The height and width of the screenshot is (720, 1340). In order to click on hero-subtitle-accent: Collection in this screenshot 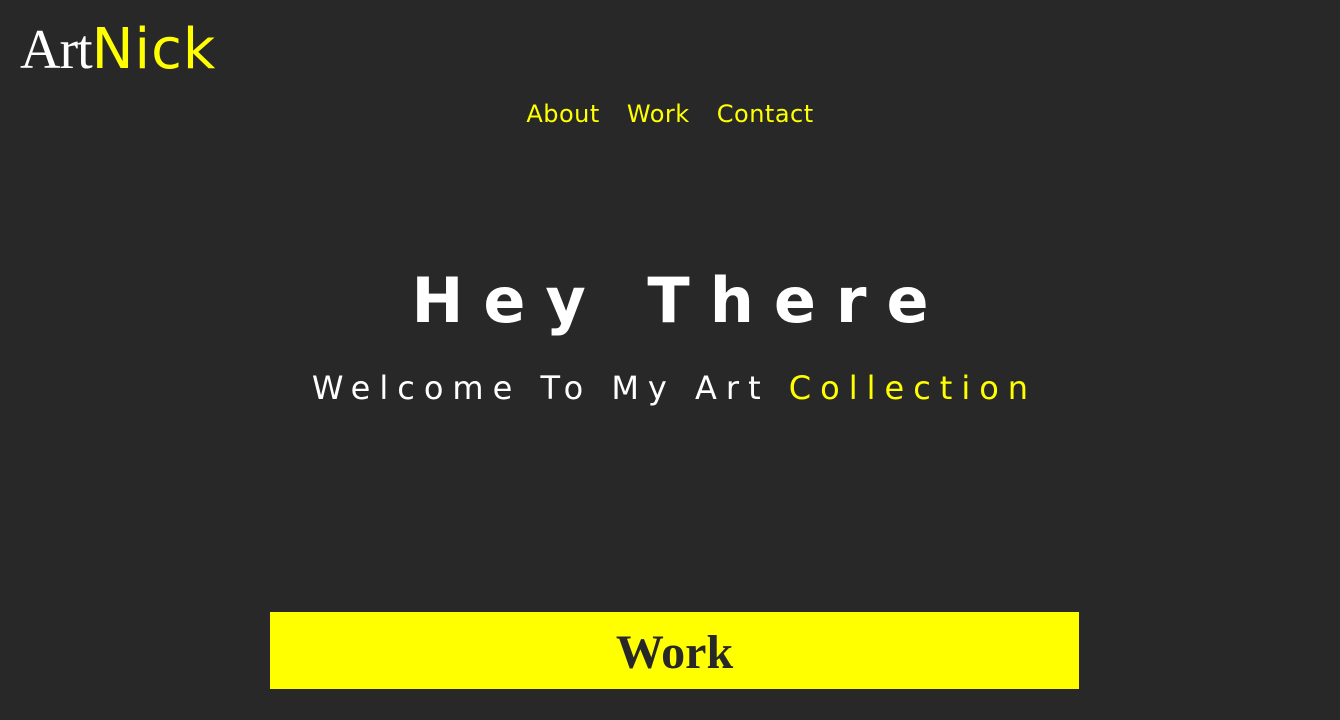, I will do `click(913, 388)`.